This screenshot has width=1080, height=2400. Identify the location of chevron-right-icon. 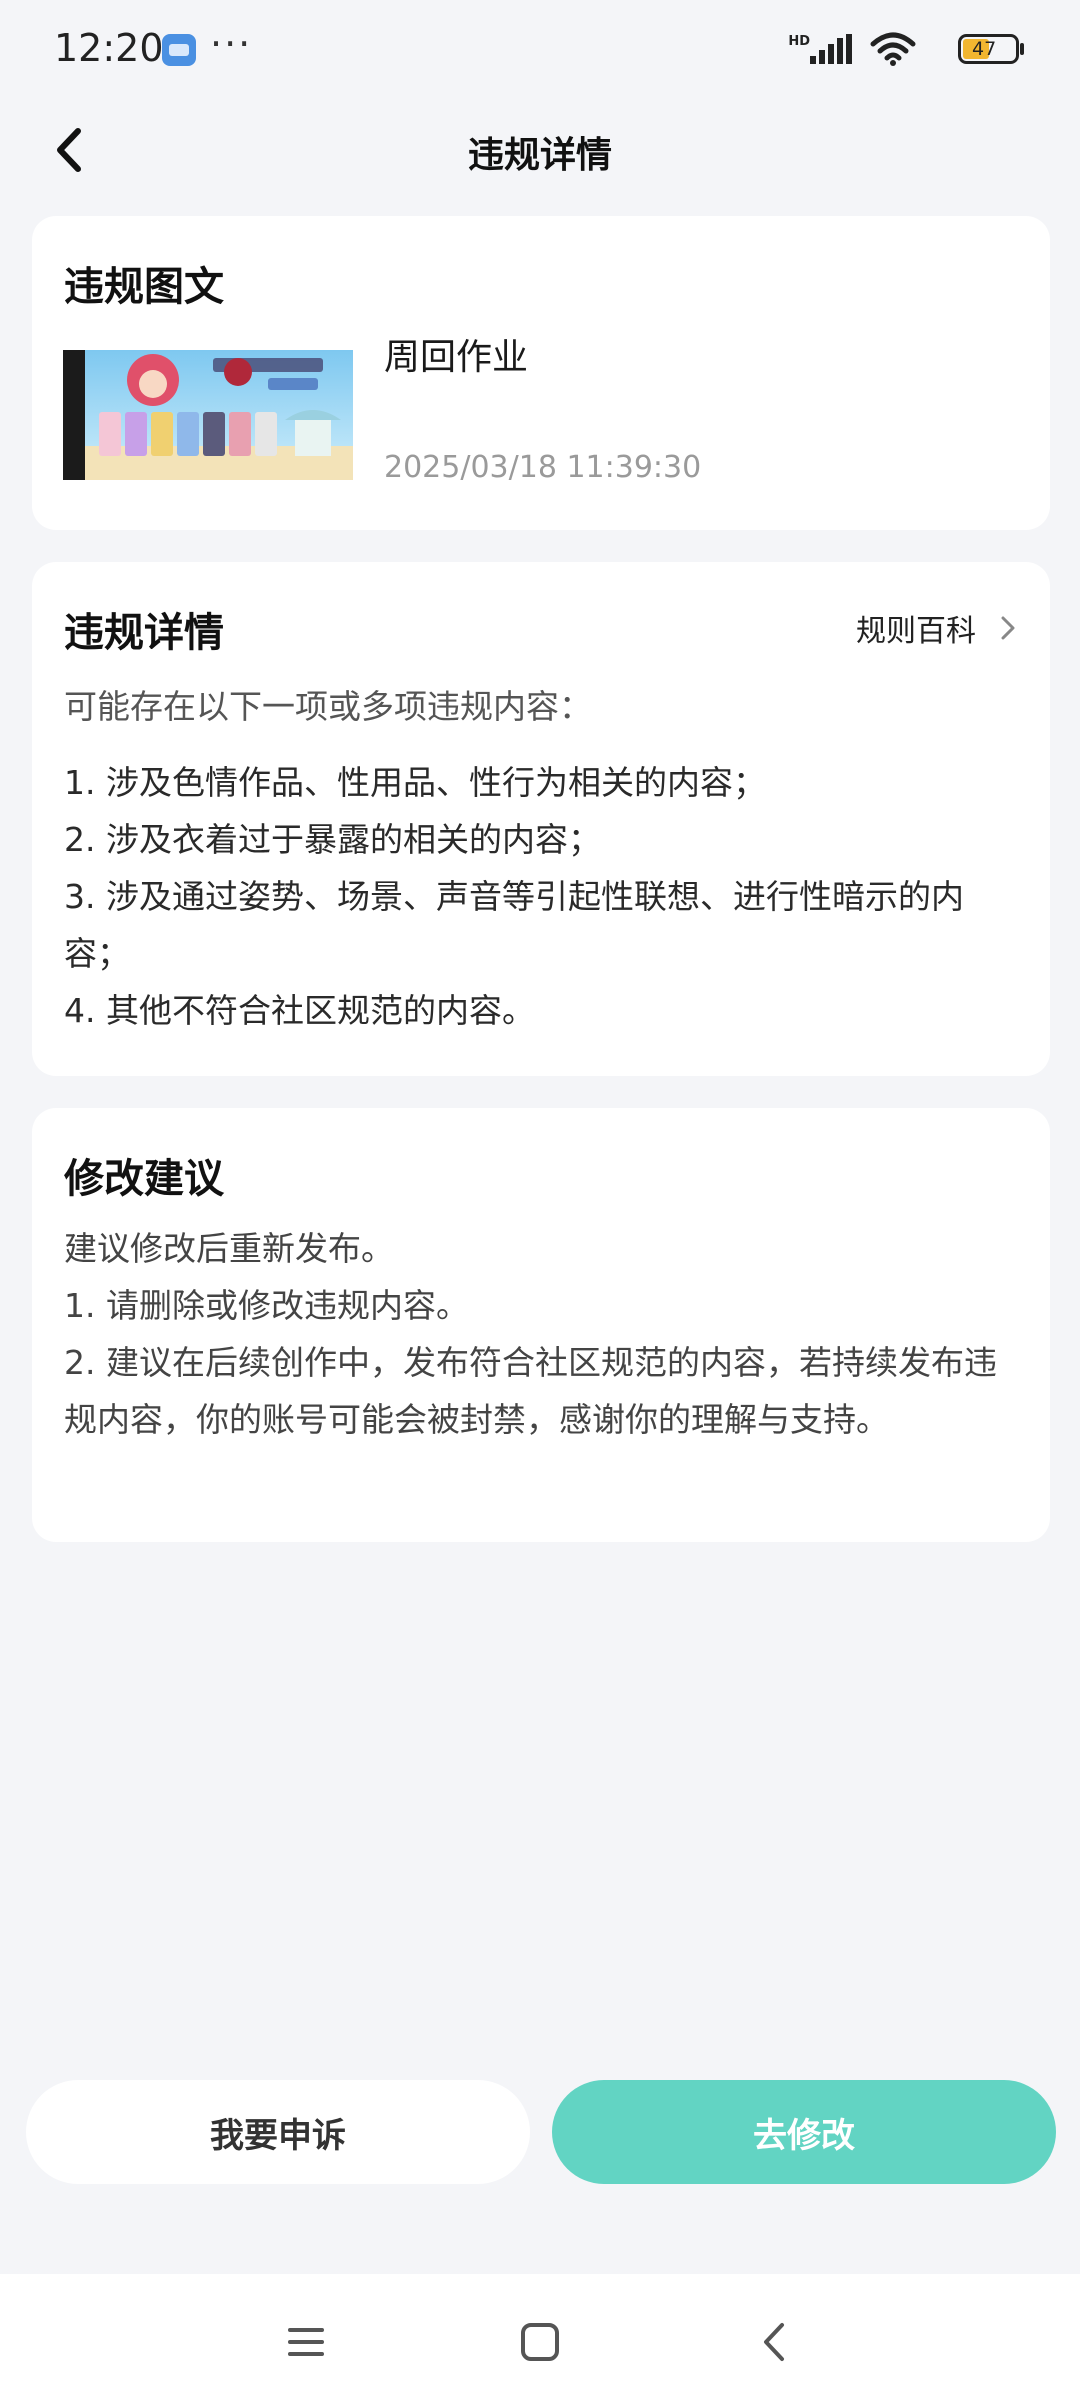
(1008, 628).